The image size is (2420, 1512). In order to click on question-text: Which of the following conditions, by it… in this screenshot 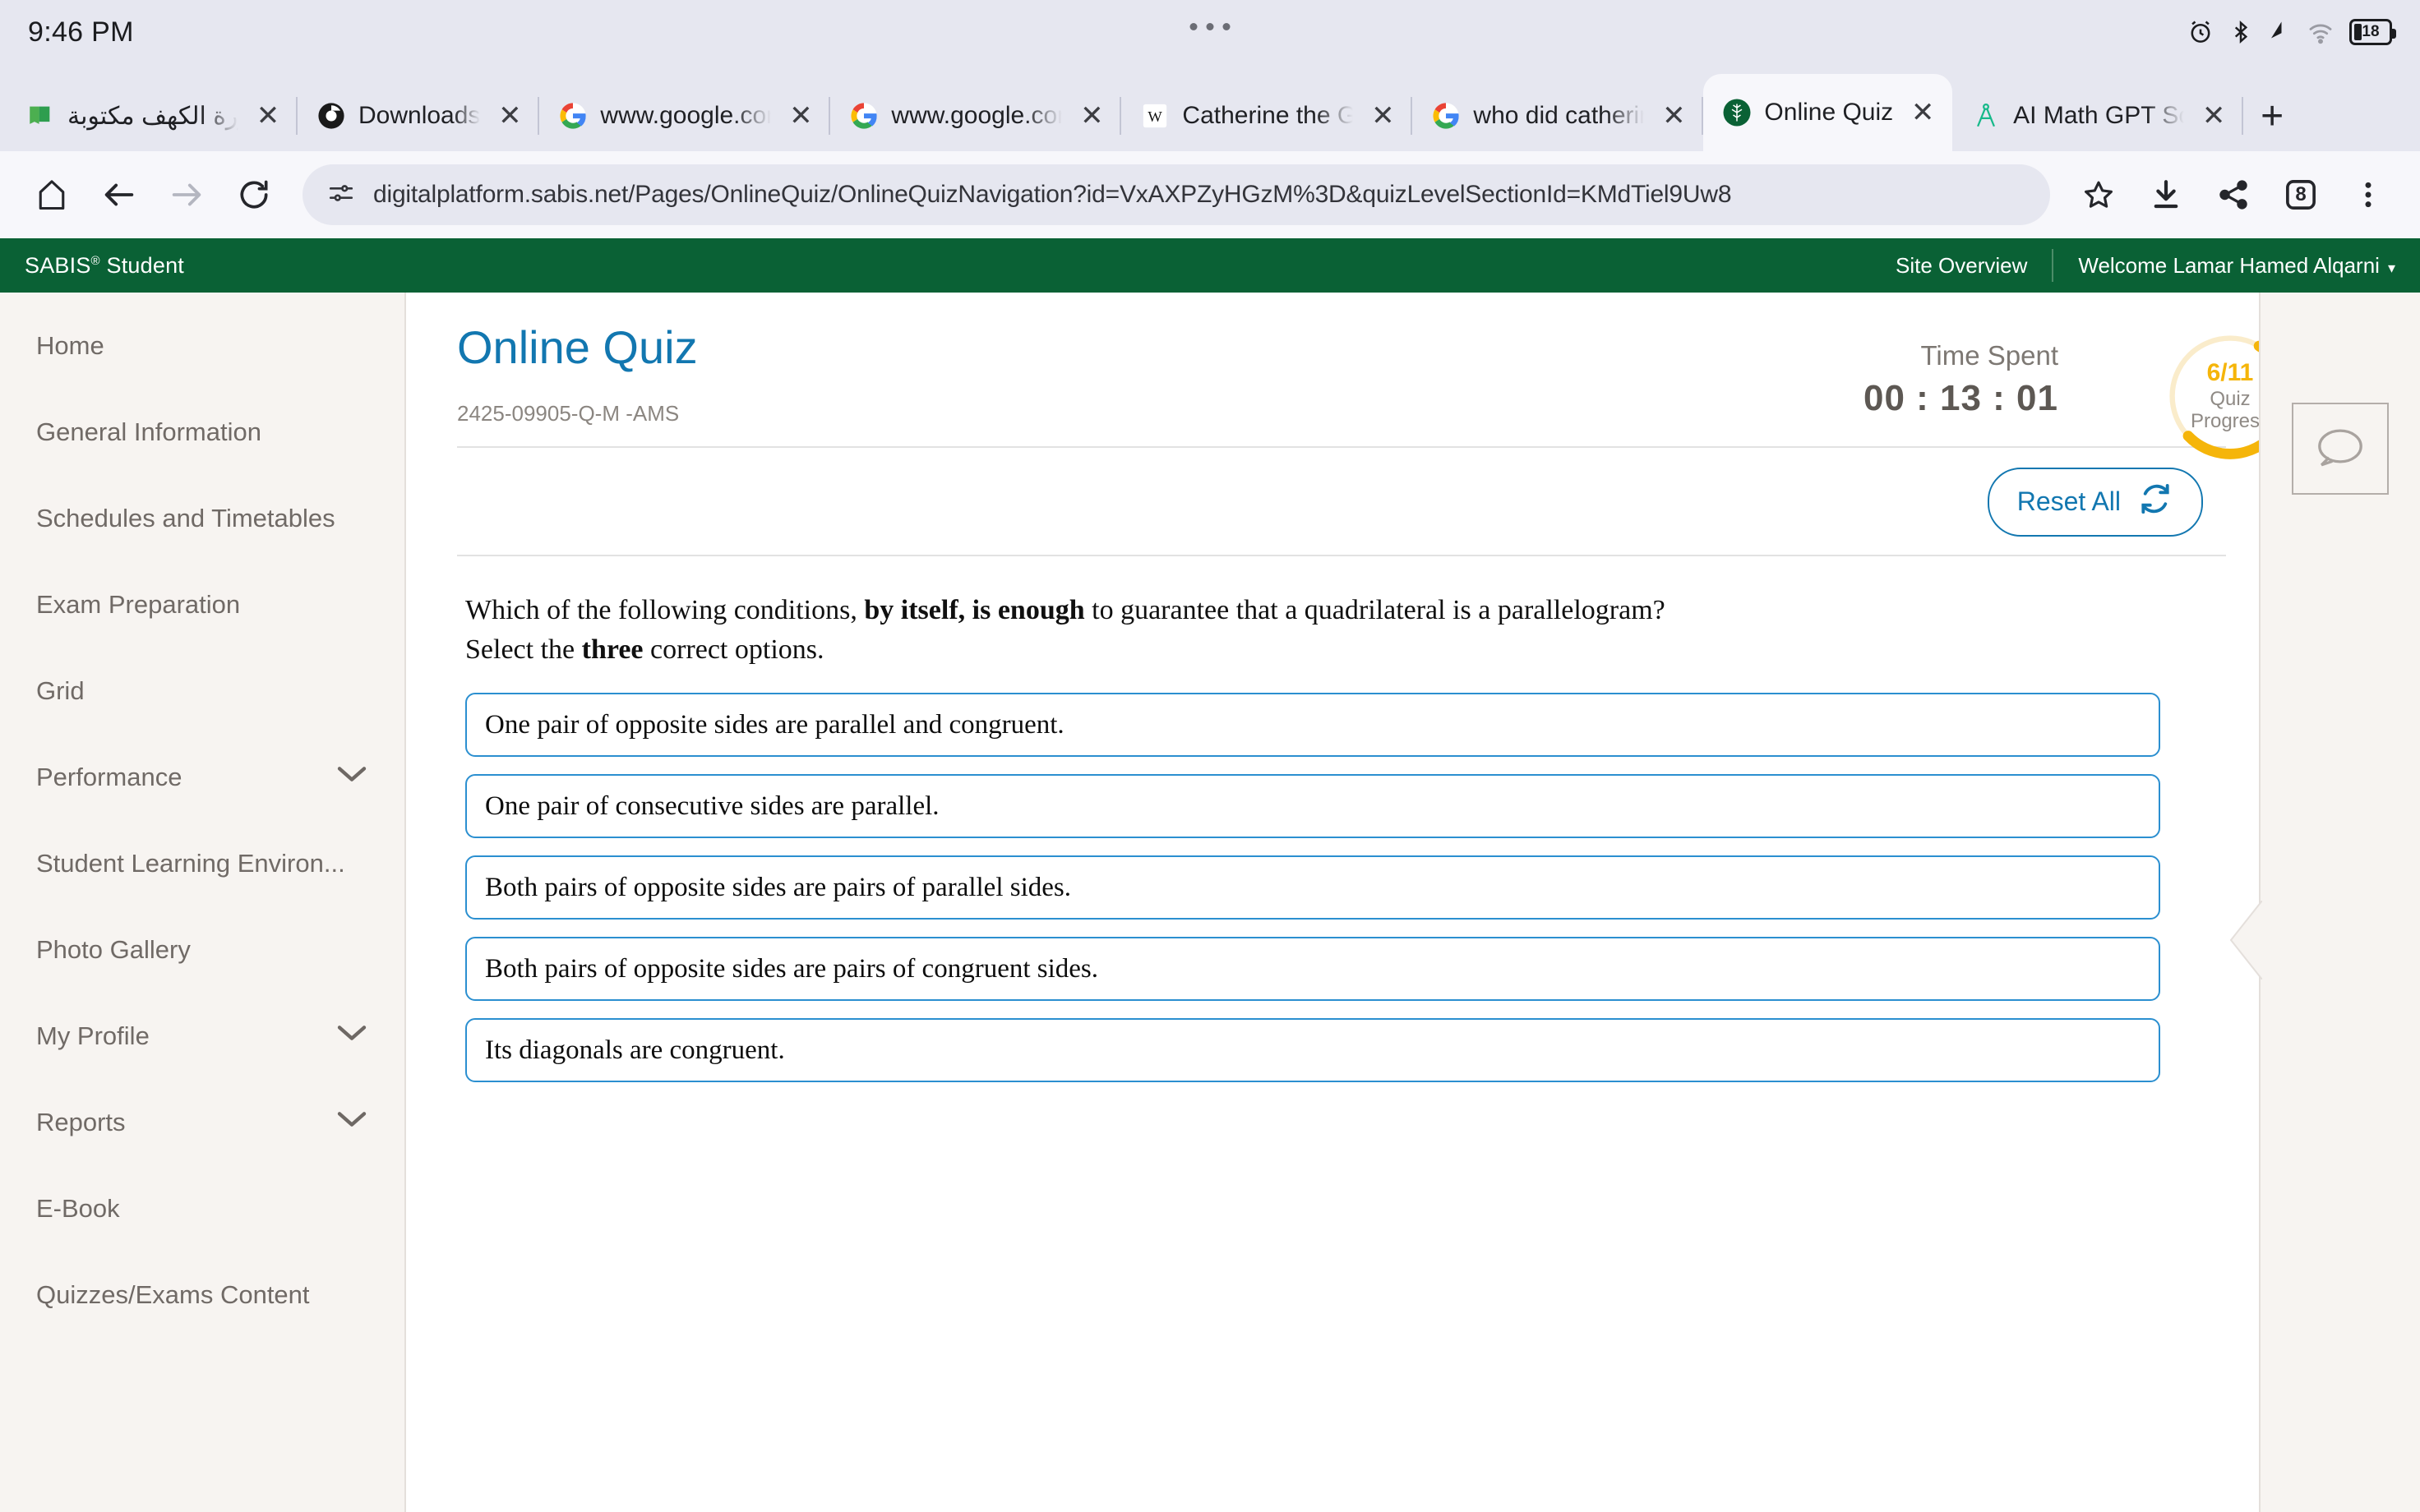, I will do `click(1329, 631)`.